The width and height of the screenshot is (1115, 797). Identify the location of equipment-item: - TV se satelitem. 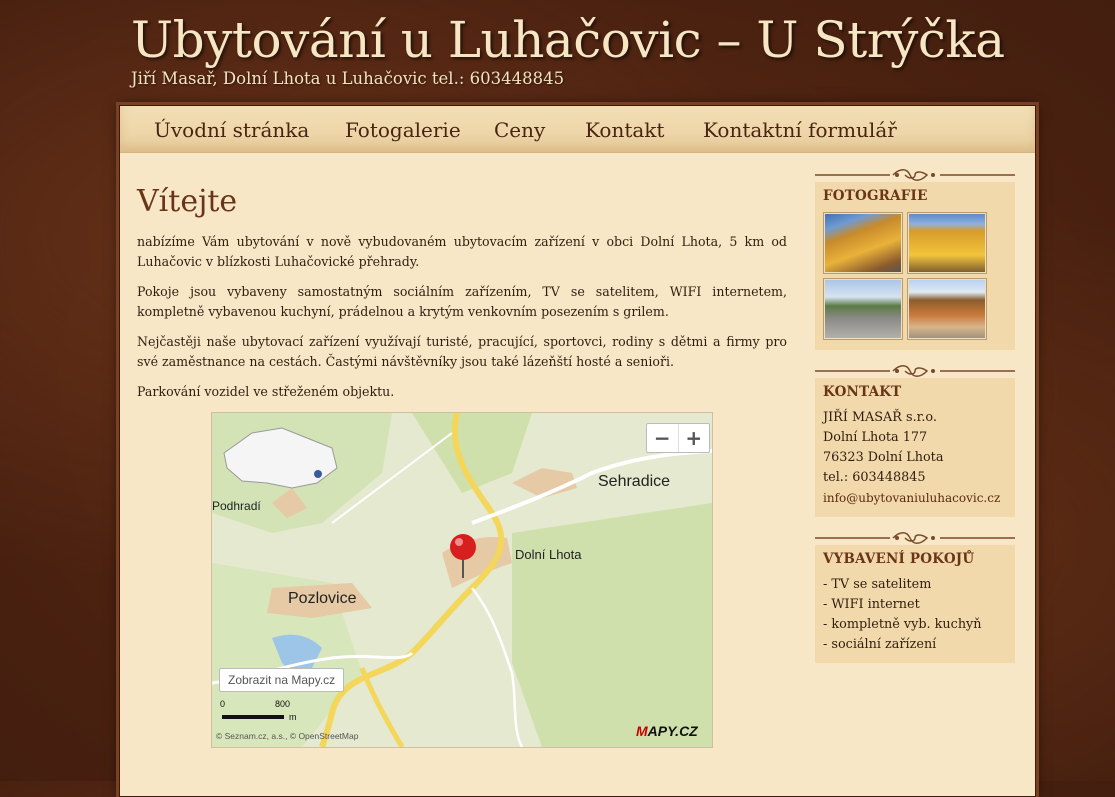
(877, 584).